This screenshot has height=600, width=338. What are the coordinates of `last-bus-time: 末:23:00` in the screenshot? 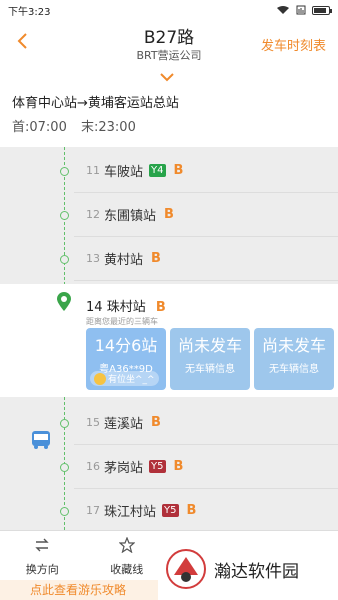 It's located at (108, 127).